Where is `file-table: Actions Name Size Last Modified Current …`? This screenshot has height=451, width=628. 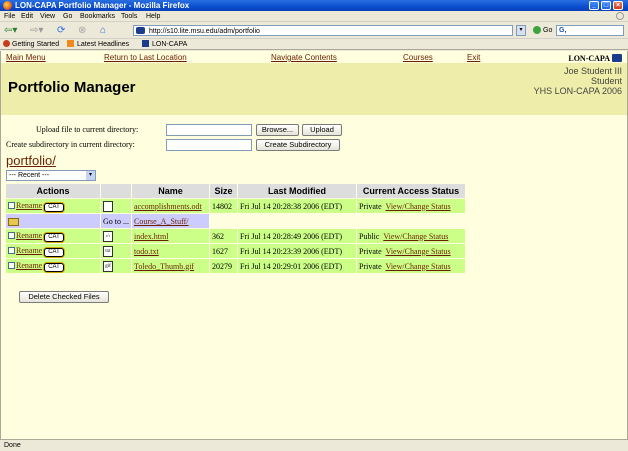
file-table: Actions Name Size Last Modified Current … is located at coordinates (235, 228).